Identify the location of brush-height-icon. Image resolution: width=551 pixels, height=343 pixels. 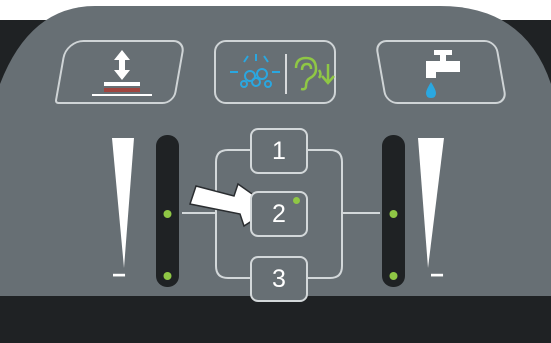
(122, 73).